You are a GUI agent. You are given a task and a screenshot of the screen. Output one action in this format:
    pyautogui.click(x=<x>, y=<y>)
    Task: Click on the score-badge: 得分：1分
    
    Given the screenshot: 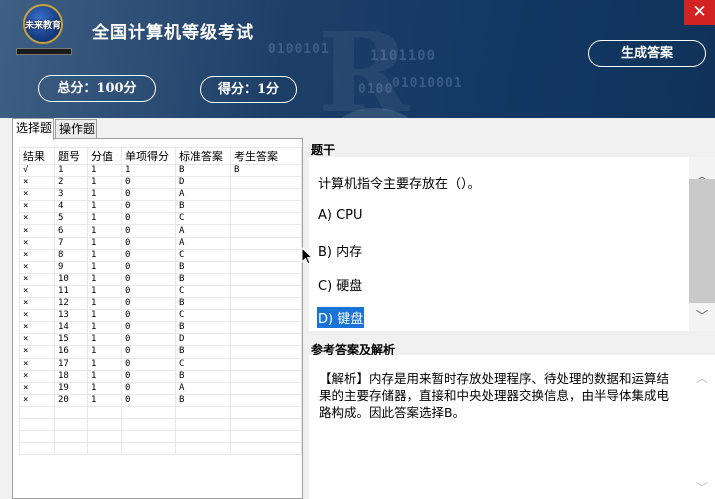 What is the action you would take?
    pyautogui.click(x=248, y=89)
    